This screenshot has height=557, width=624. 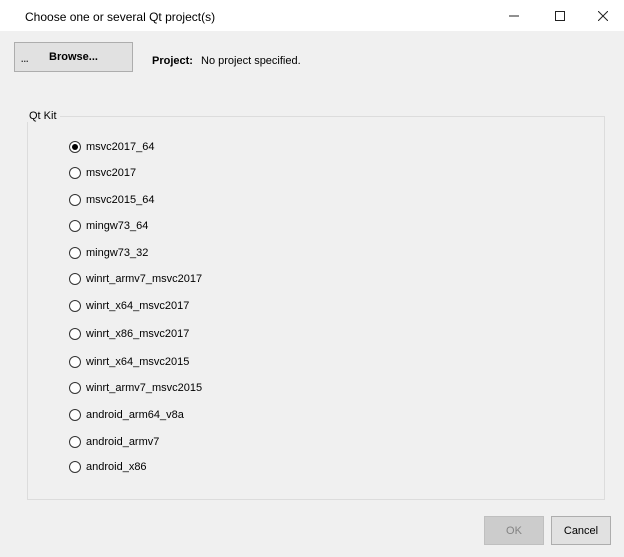 I want to click on radio-mingw73_64: mingw73_64, so click(x=108, y=226).